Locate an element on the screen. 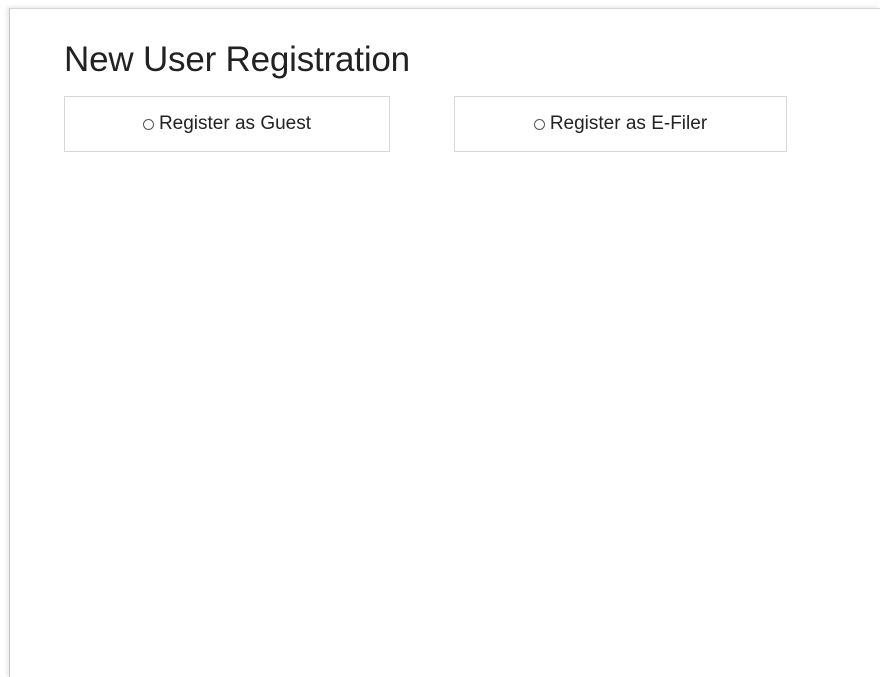 The width and height of the screenshot is (880, 677). register-as-efiler-label: Register as E-Filer is located at coordinates (628, 123).